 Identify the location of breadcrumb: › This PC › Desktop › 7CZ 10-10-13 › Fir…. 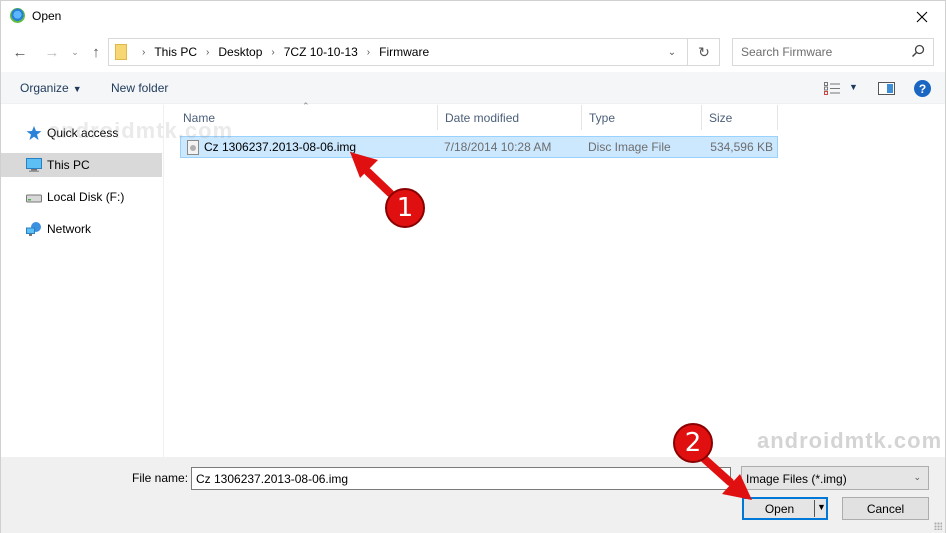
(281, 52).